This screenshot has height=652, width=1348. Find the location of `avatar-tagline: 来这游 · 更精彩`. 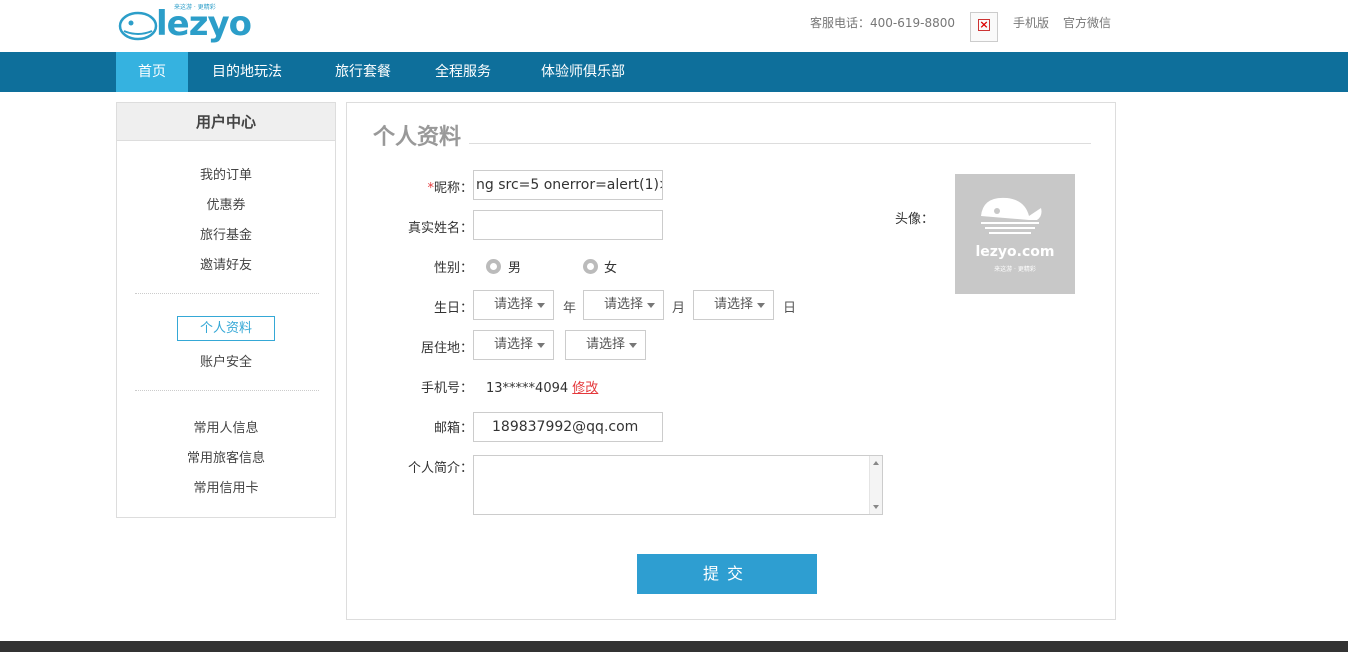

avatar-tagline: 来这游 · 更精彩 is located at coordinates (1015, 269).